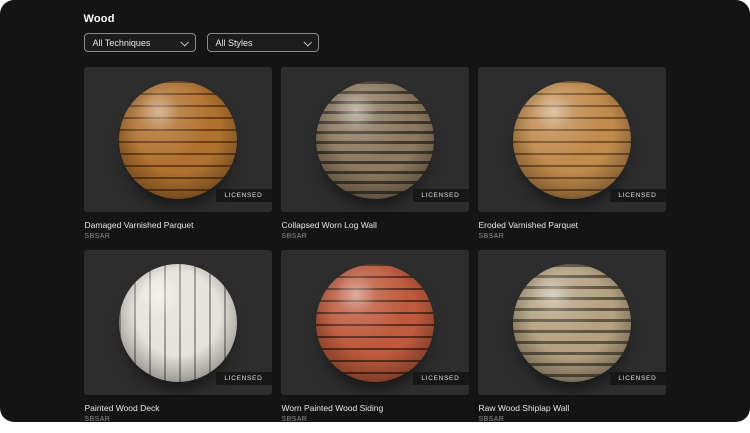 This screenshot has height=433, width=750. Describe the element at coordinates (572, 231) in the screenshot. I see `material-caption: Eroded Varnished Parquet SBSAR` at that location.